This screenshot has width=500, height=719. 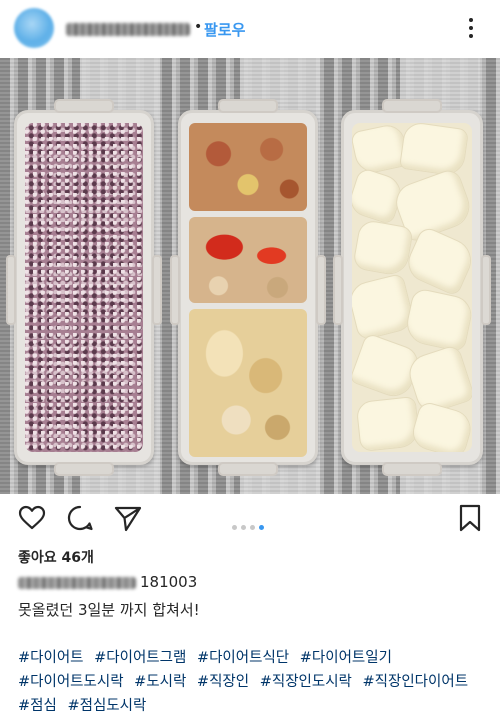 I want to click on hashtag: #다이어트그램, so click(x=140, y=658).